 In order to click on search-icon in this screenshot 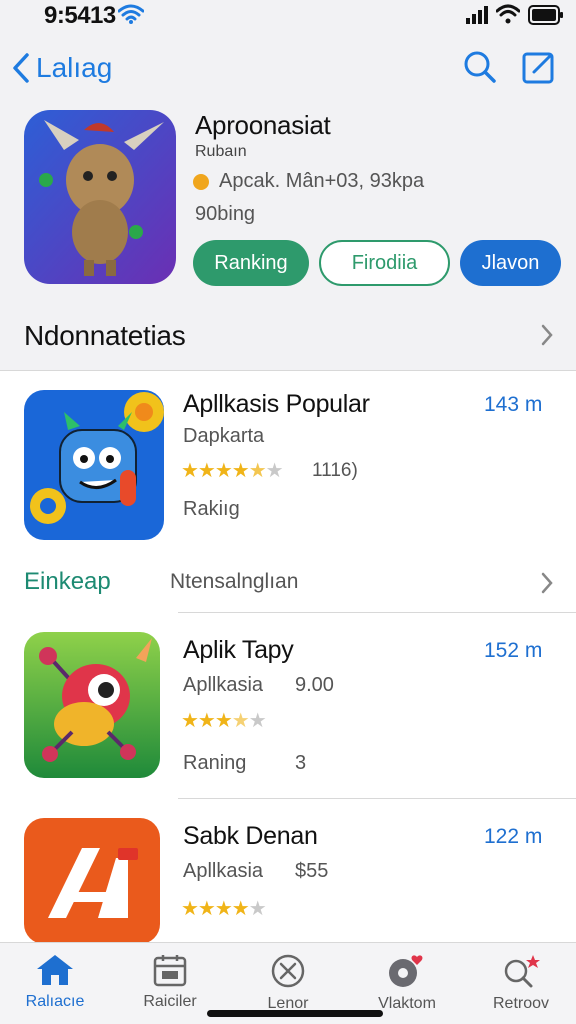, I will do `click(480, 67)`.